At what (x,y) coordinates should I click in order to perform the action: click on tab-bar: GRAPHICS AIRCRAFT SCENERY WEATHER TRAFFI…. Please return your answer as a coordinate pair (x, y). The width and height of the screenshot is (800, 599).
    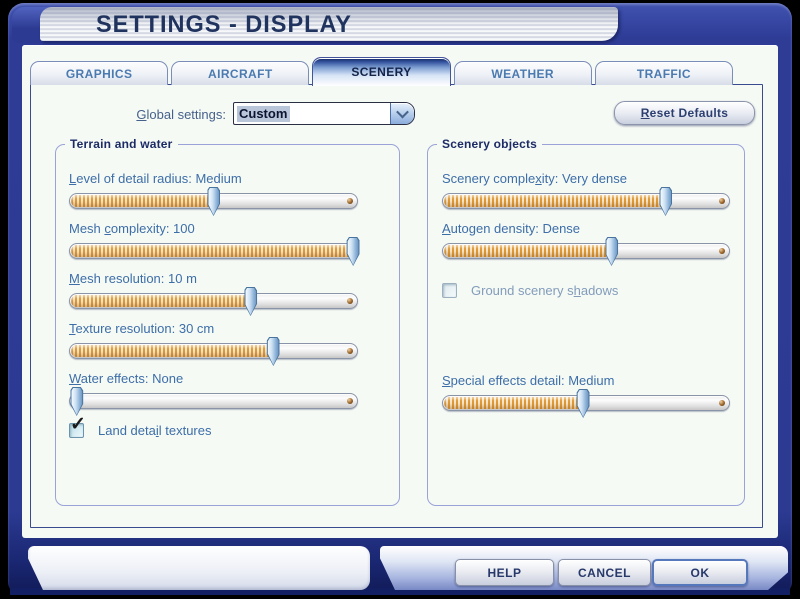
    Looking at the image, I should click on (382, 71).